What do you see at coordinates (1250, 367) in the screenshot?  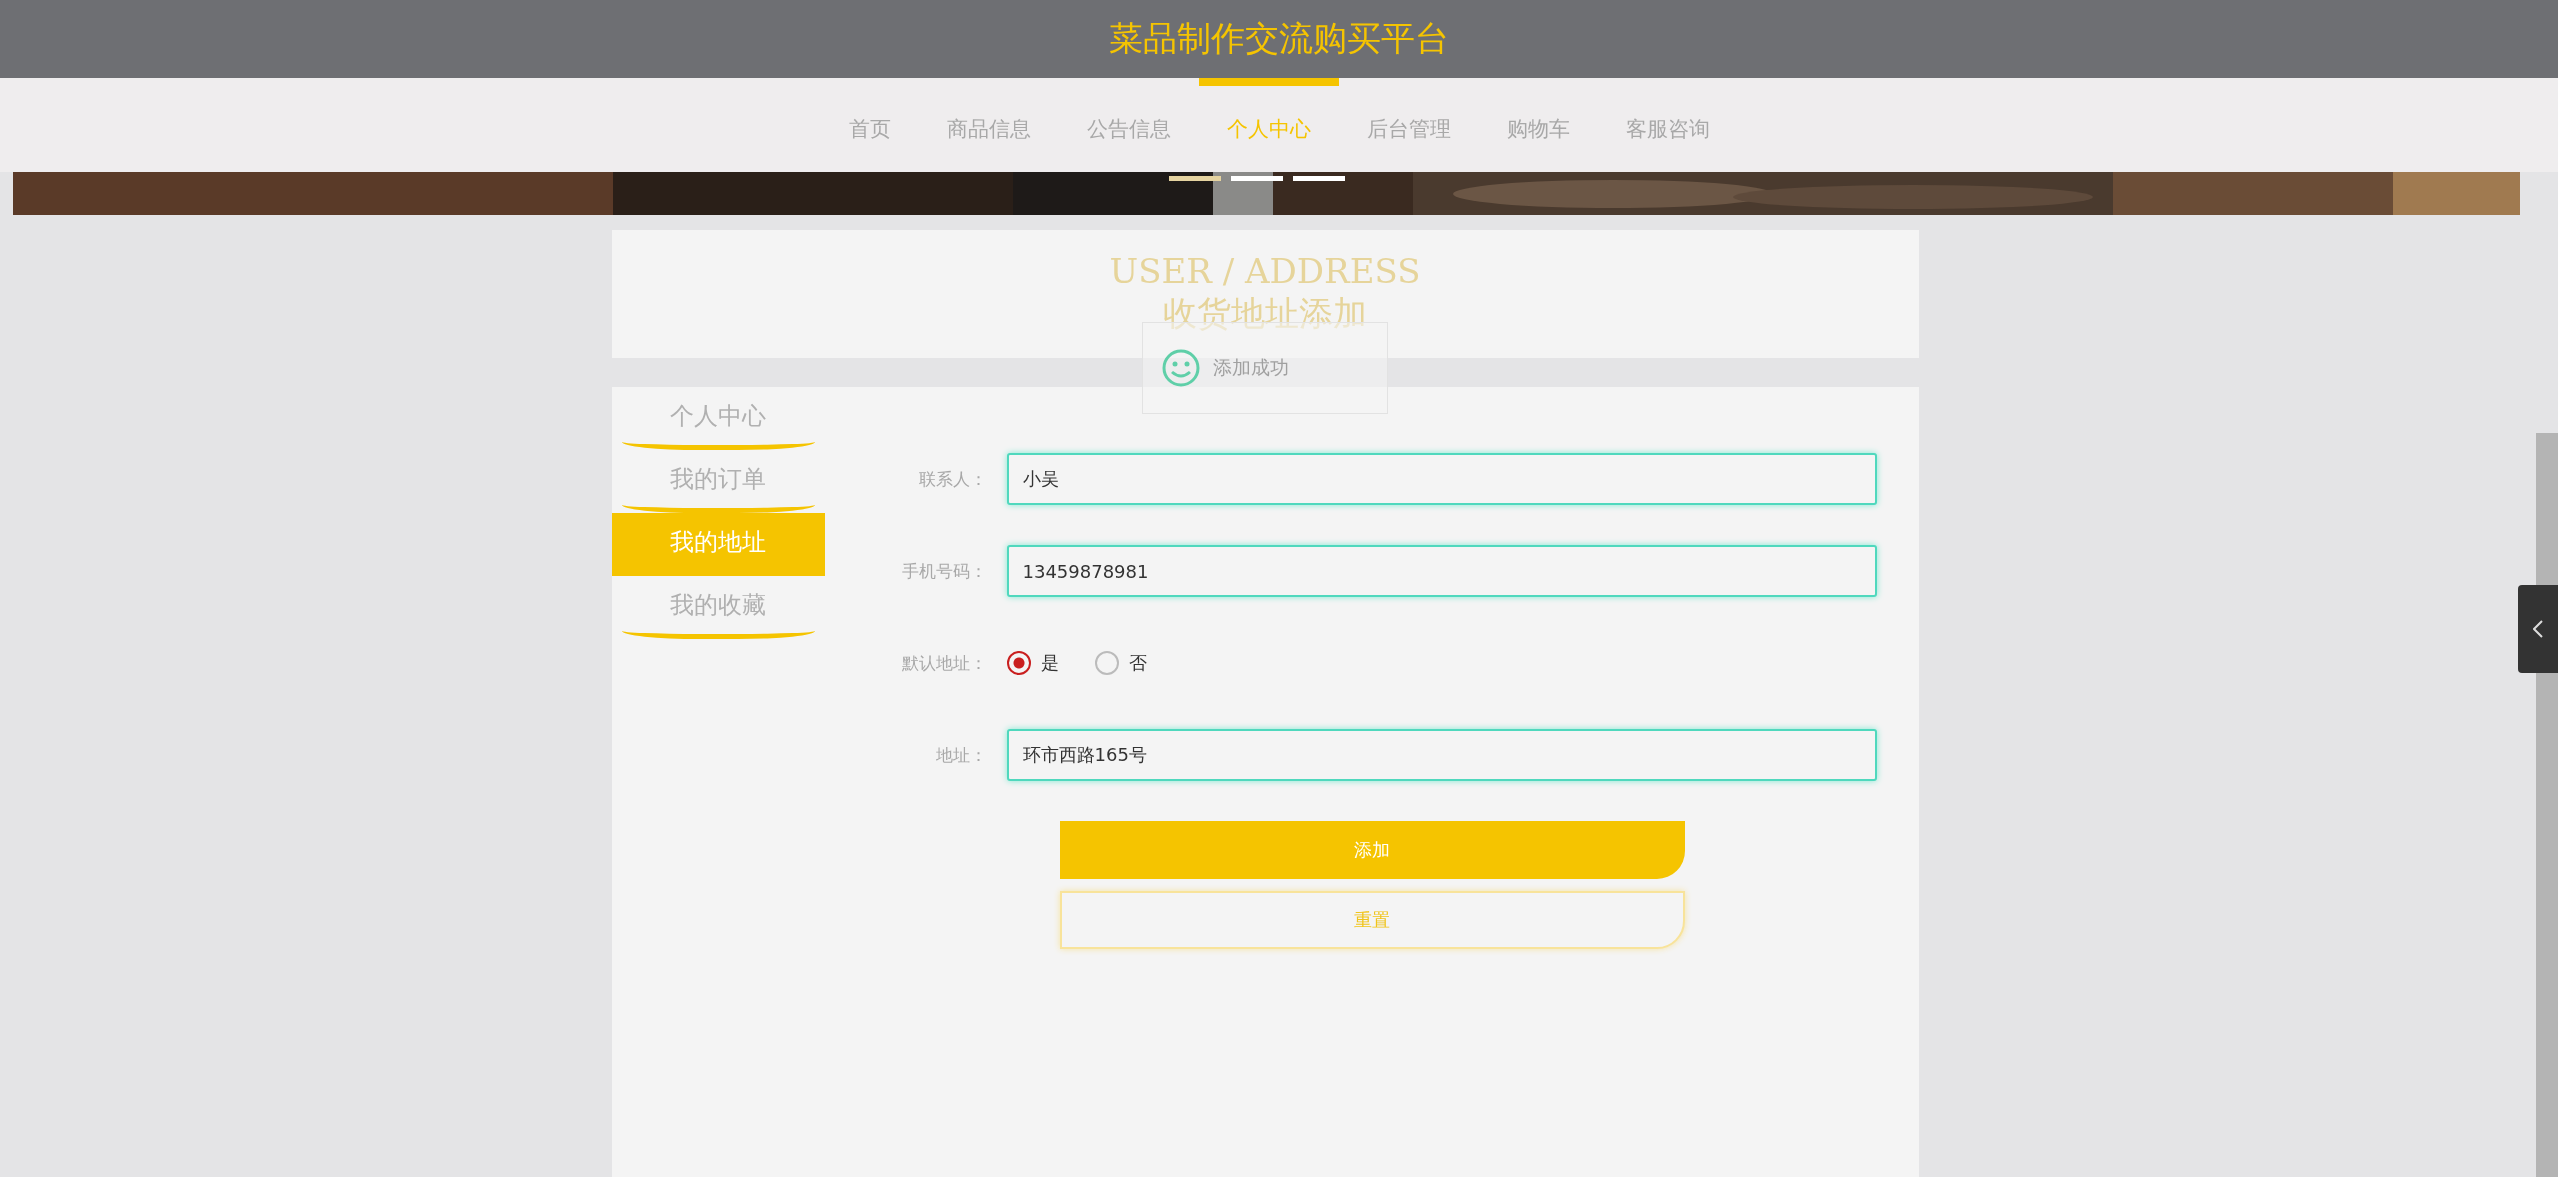 I see `toast-message: 添加成功` at bounding box center [1250, 367].